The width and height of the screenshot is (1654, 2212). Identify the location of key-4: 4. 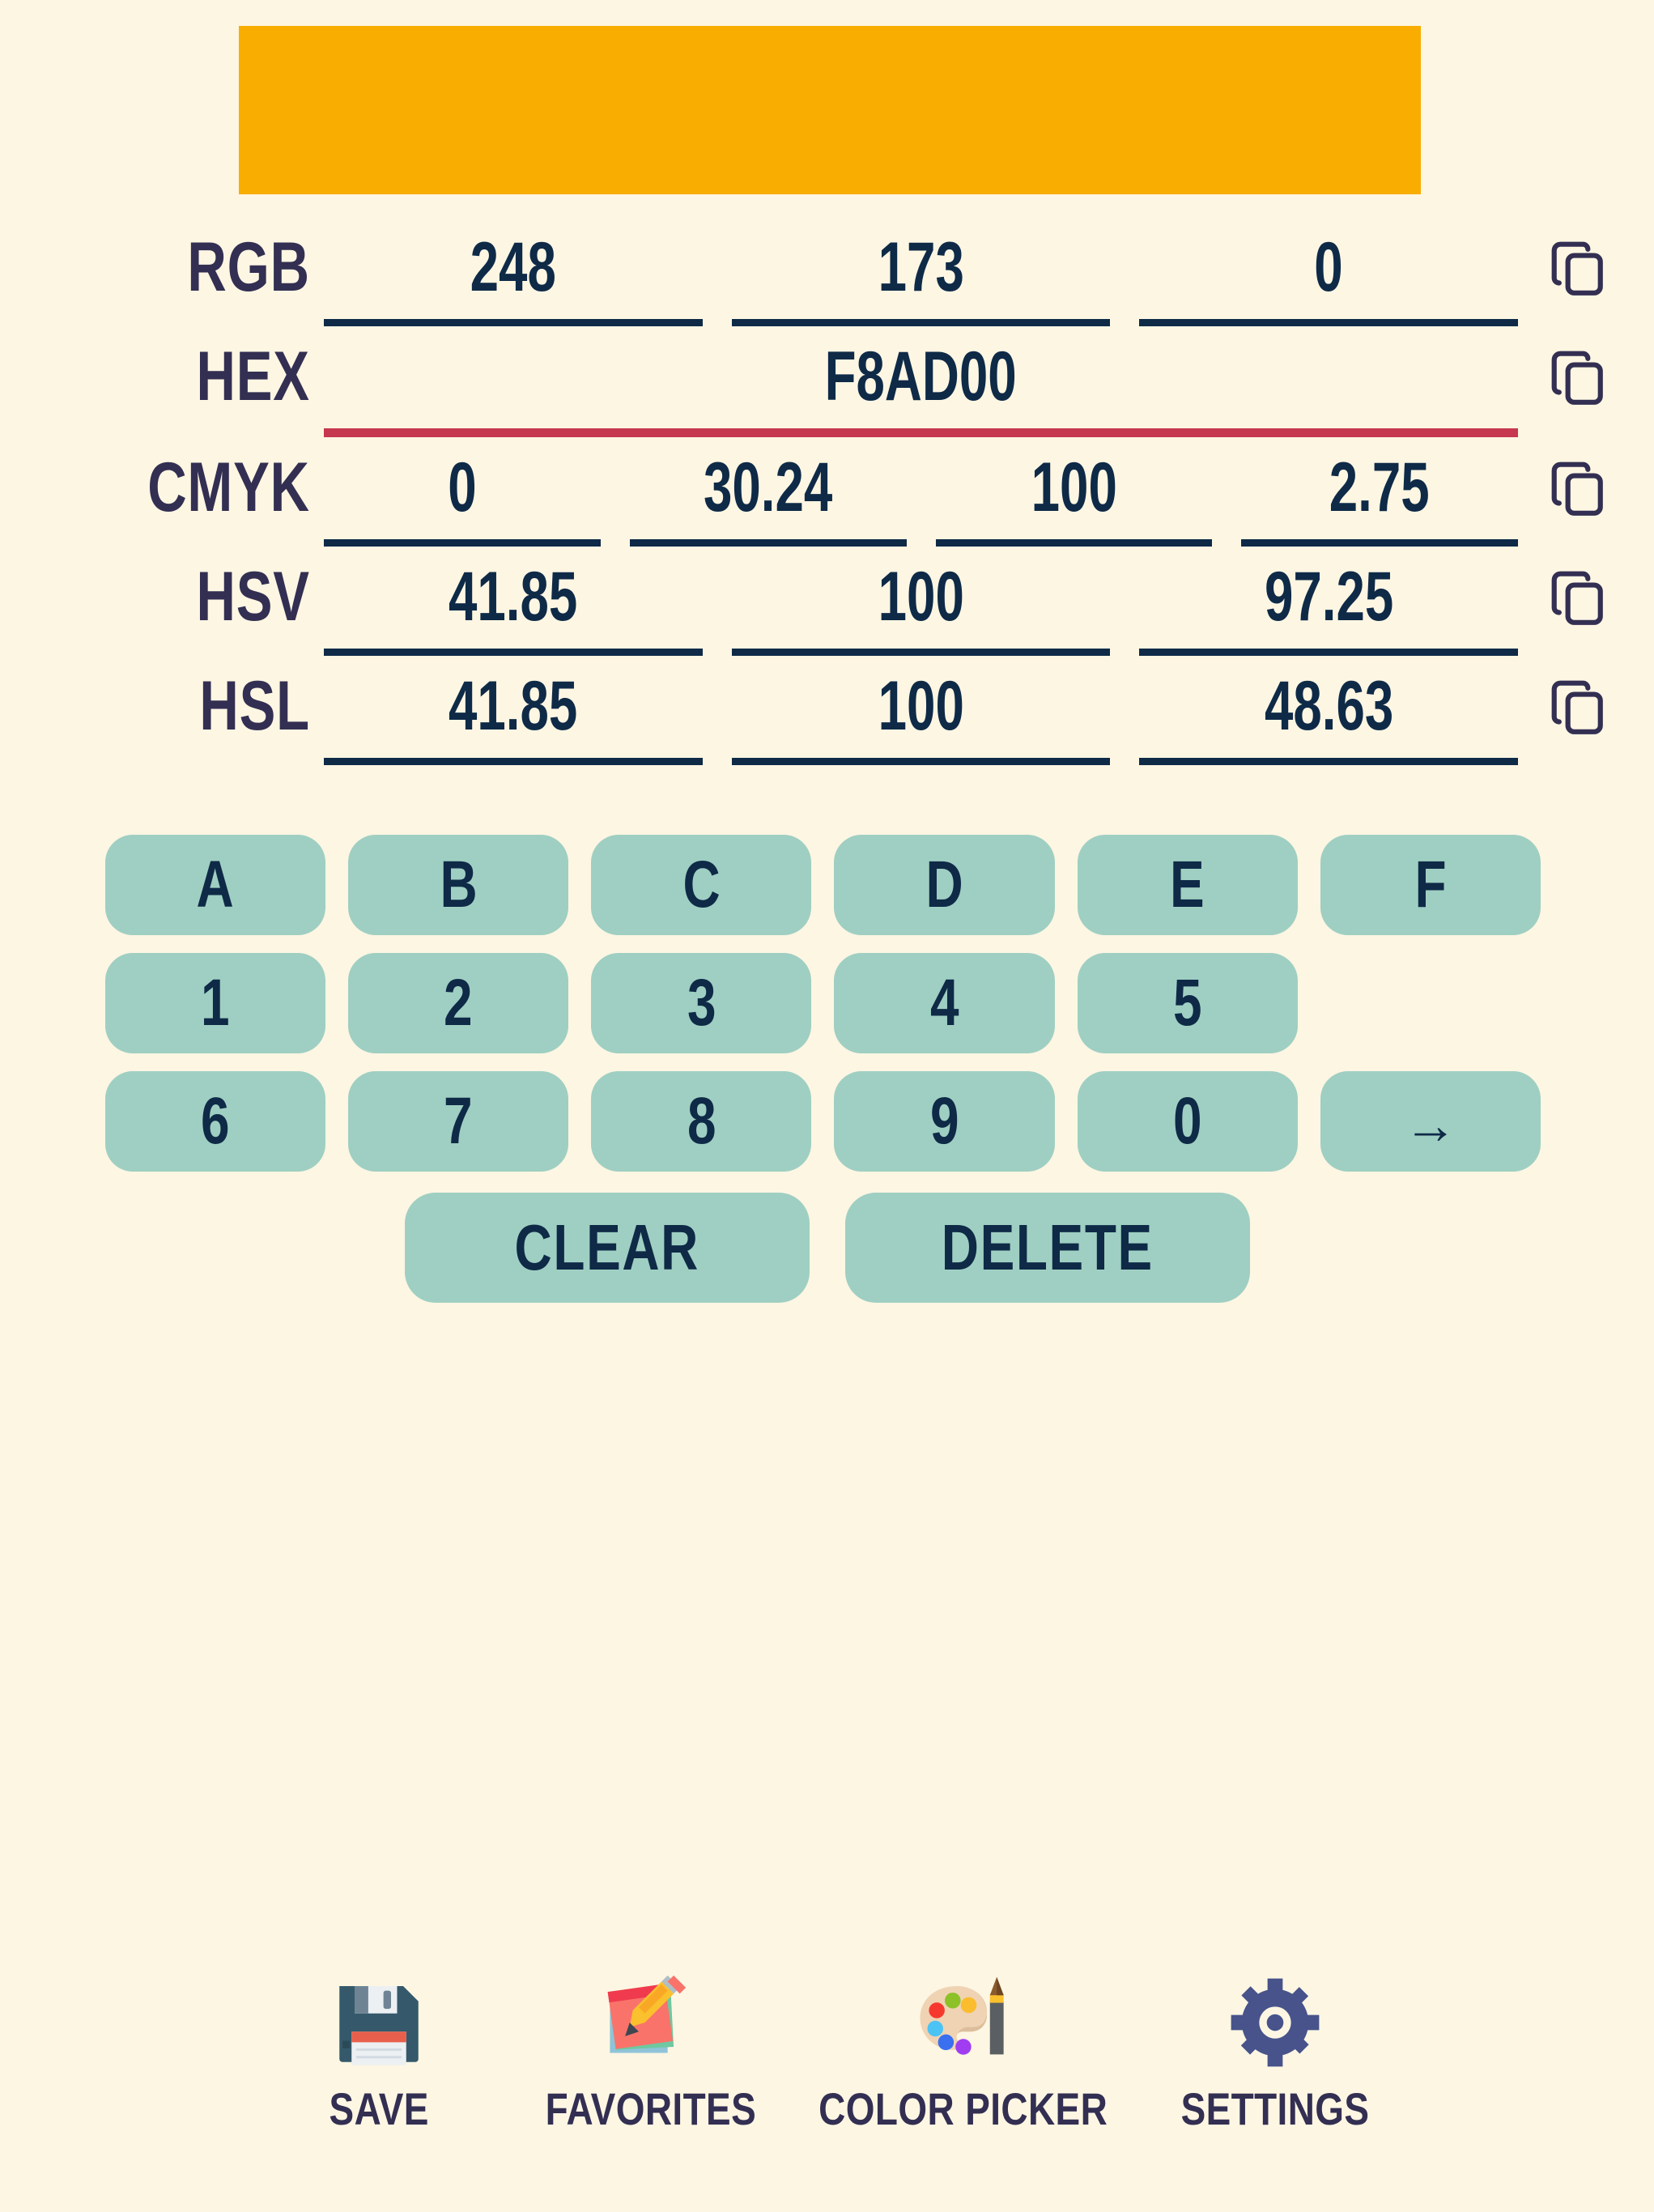
(944, 1003).